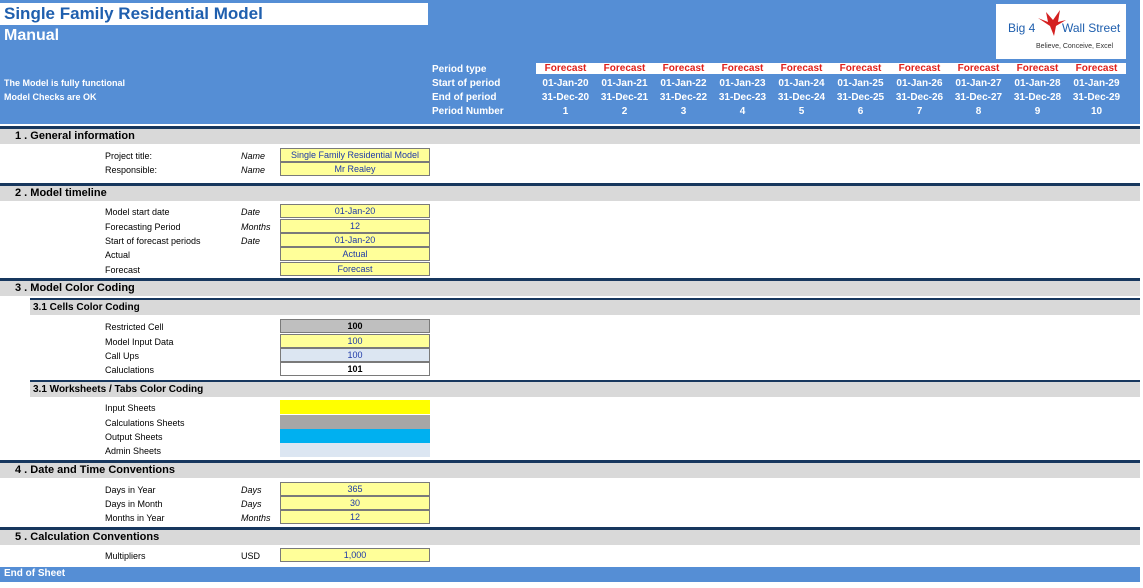 This screenshot has width=1143, height=588. Describe the element at coordinates (1096, 83) in the screenshot. I see `period-start: 01-Jan-29` at that location.